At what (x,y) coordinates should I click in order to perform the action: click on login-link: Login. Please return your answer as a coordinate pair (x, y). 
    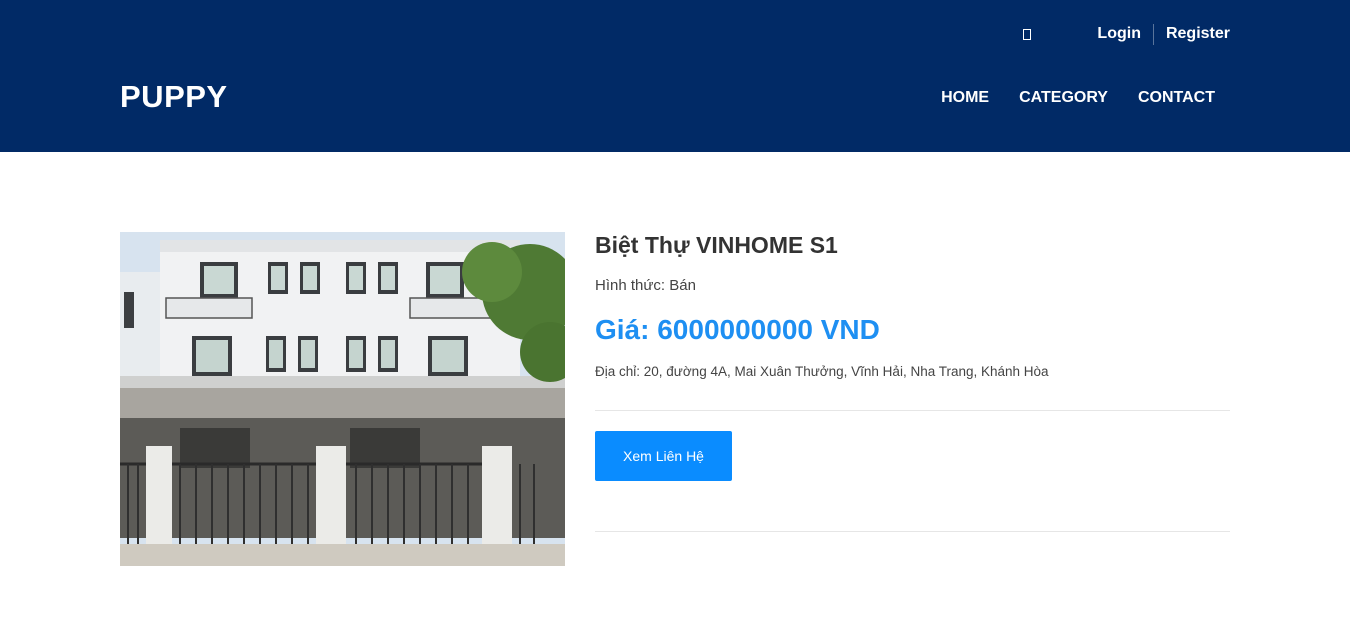
    Looking at the image, I should click on (1119, 34).